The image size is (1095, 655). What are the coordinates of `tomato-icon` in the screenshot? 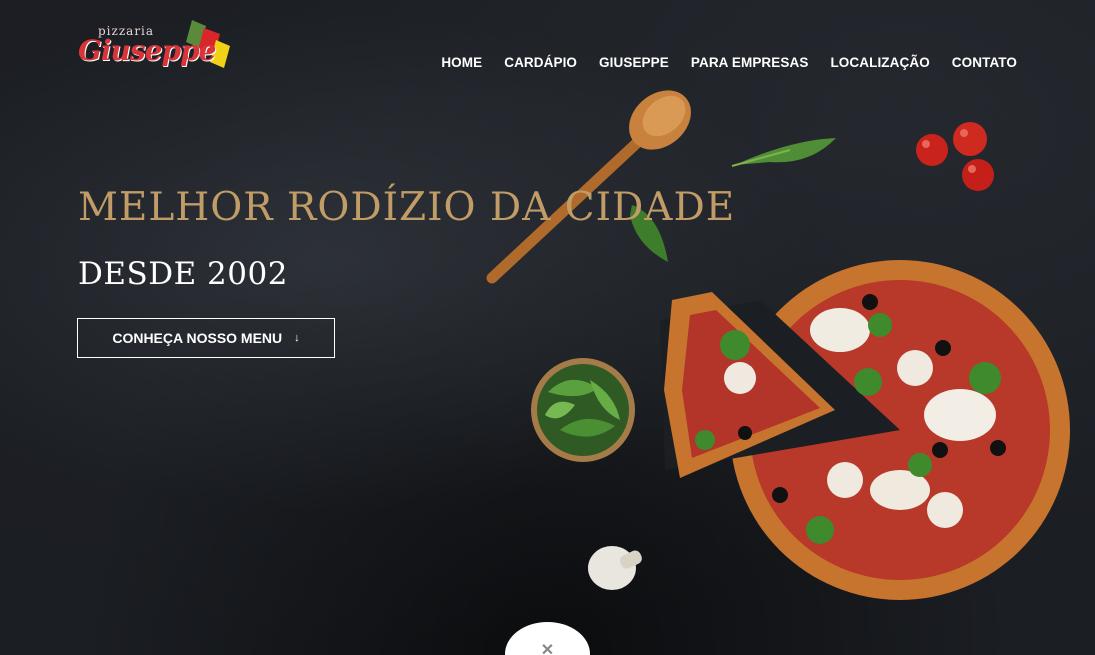 It's located at (955, 156).